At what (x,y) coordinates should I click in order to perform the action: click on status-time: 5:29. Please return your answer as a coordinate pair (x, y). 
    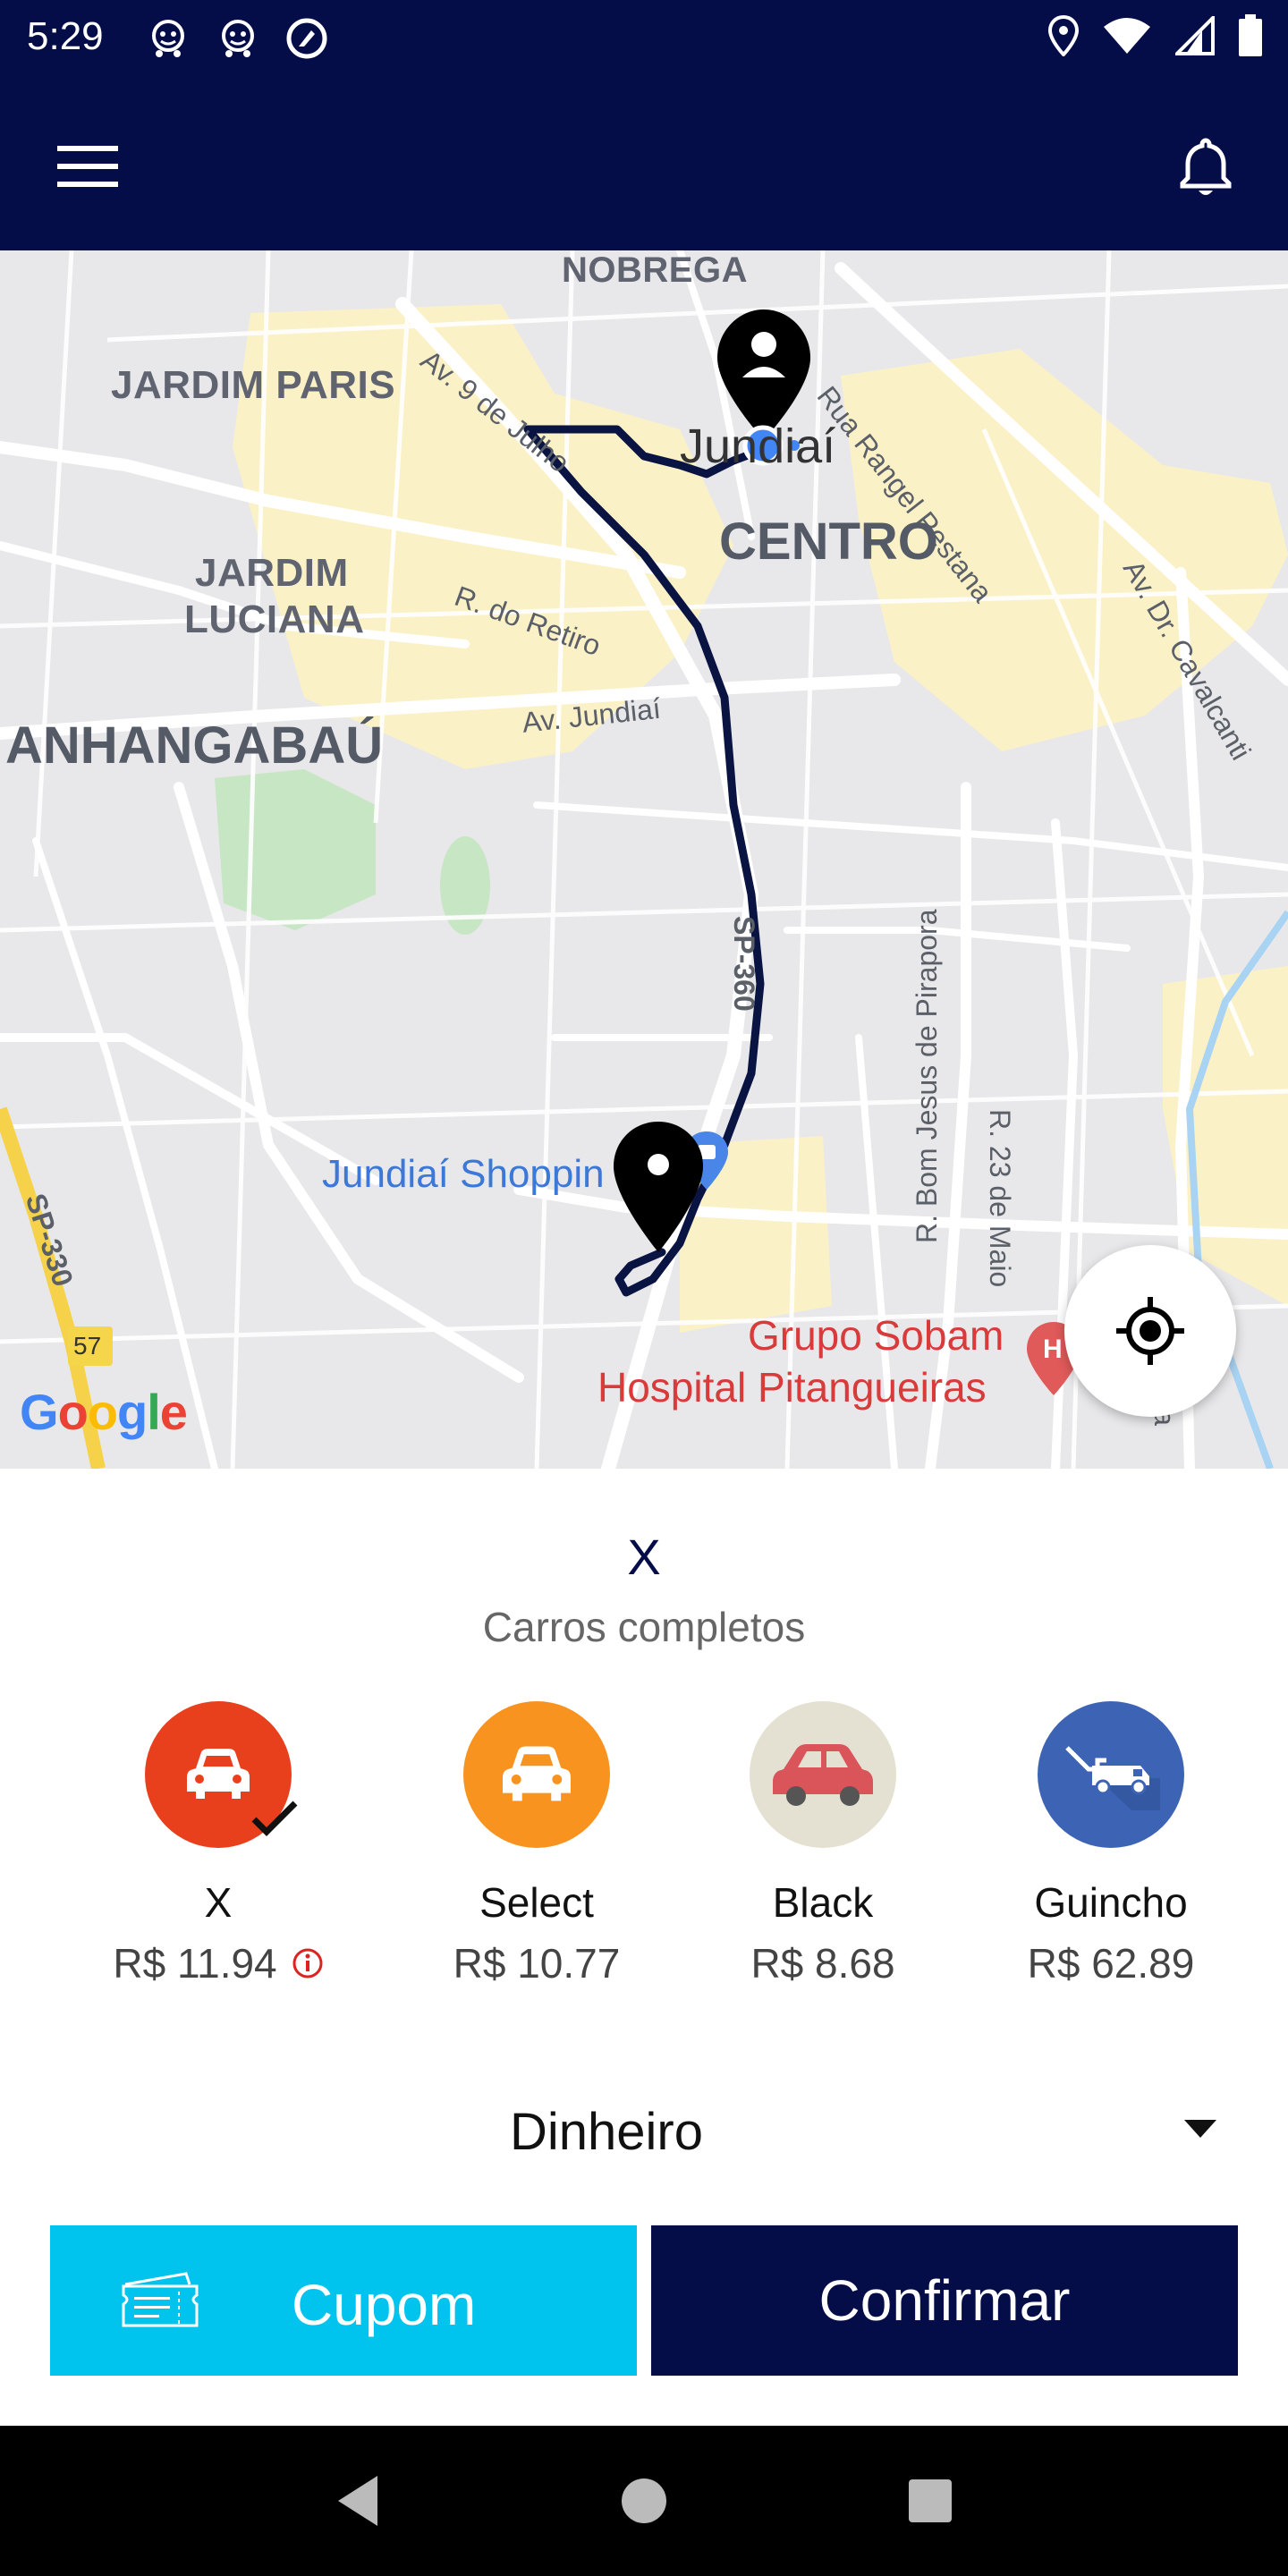
    Looking at the image, I should click on (65, 36).